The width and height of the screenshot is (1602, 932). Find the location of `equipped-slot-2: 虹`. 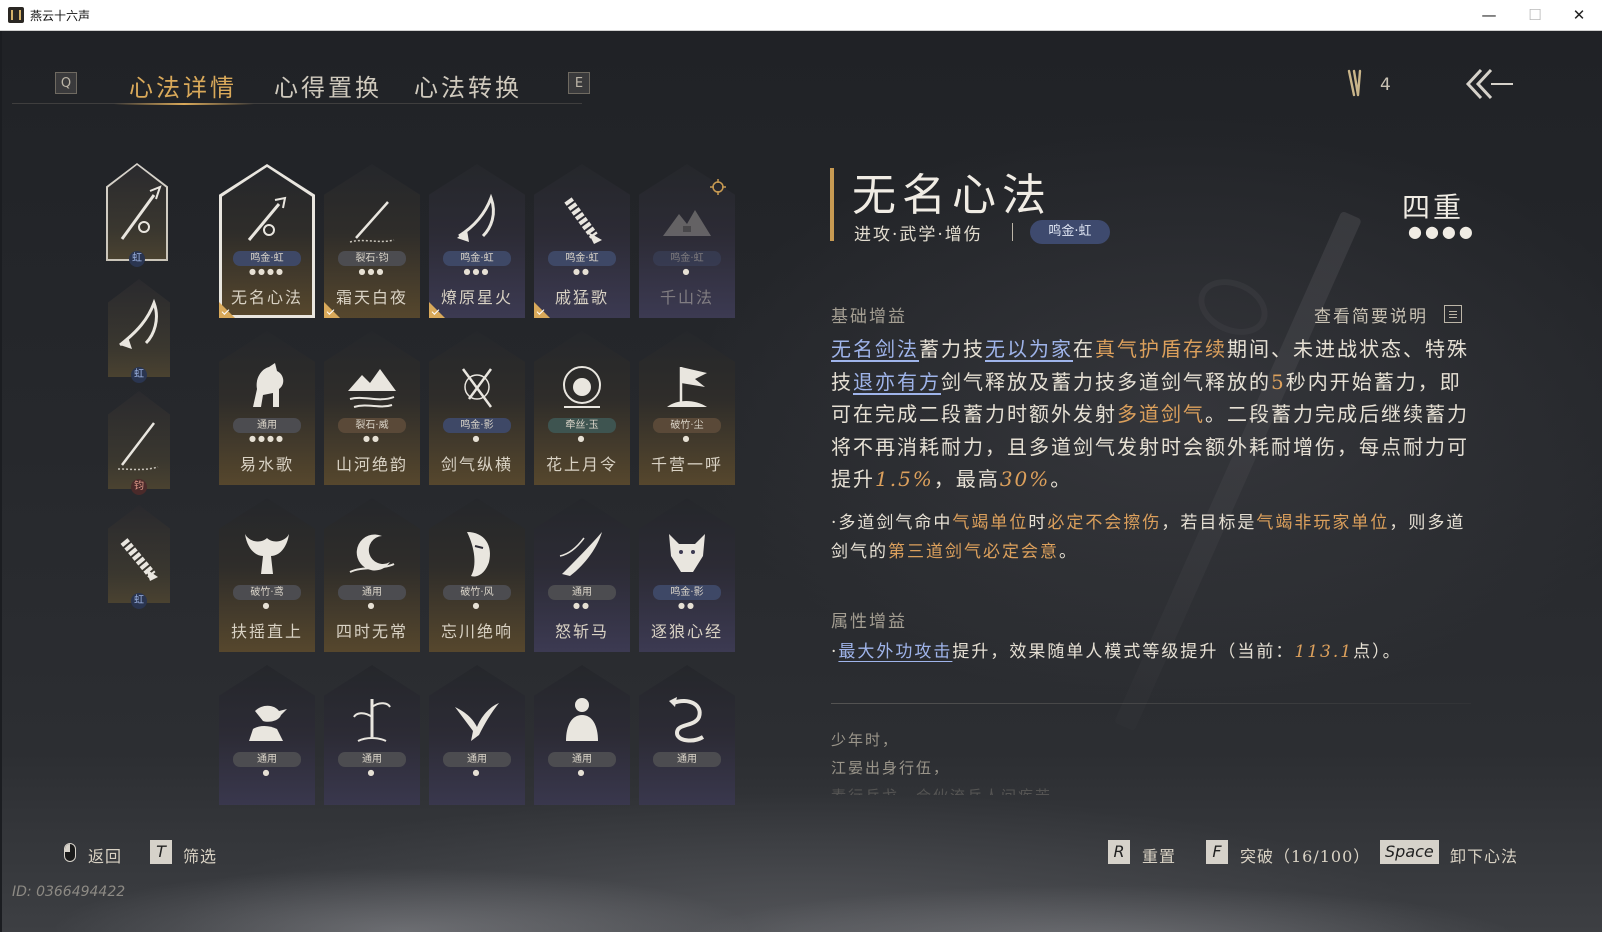

equipped-slot-2: 虹 is located at coordinates (139, 331).